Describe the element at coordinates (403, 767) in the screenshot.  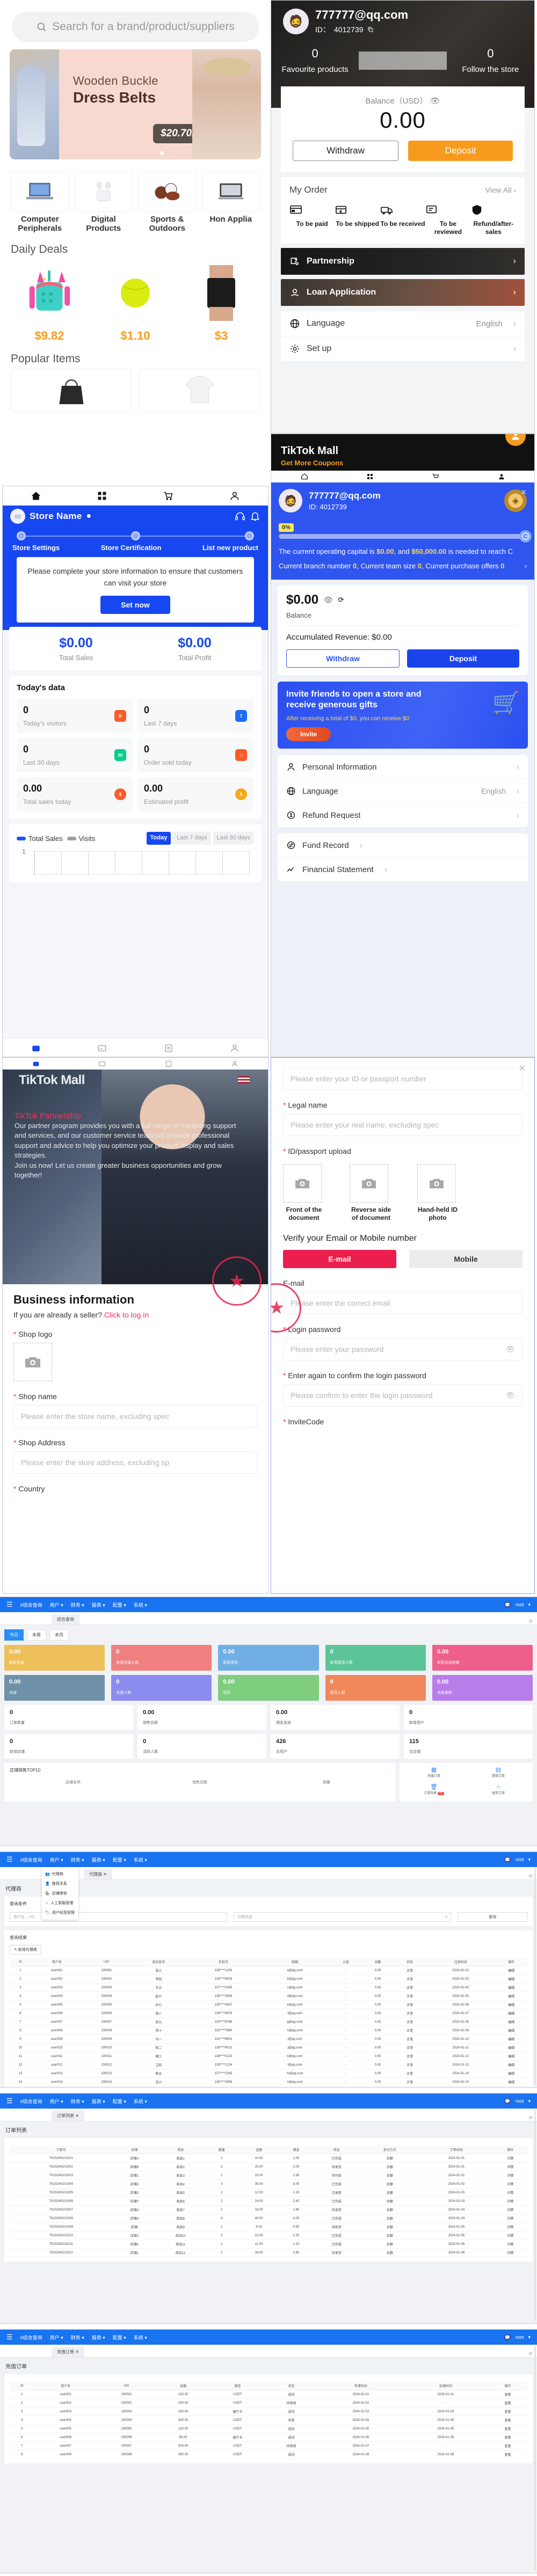
I see `menu-item-personal-information: Personal Information ›` at that location.